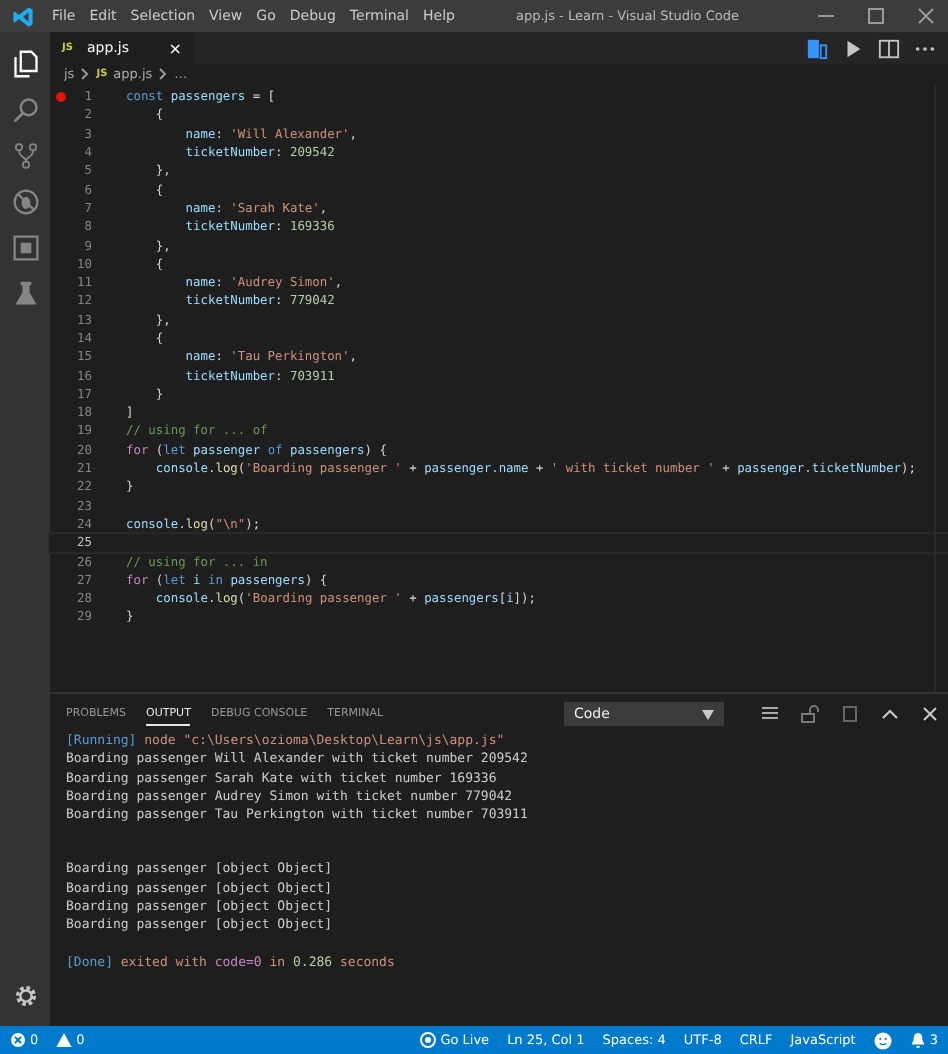 This screenshot has width=948, height=1054. I want to click on branch-icon, so click(25, 155).